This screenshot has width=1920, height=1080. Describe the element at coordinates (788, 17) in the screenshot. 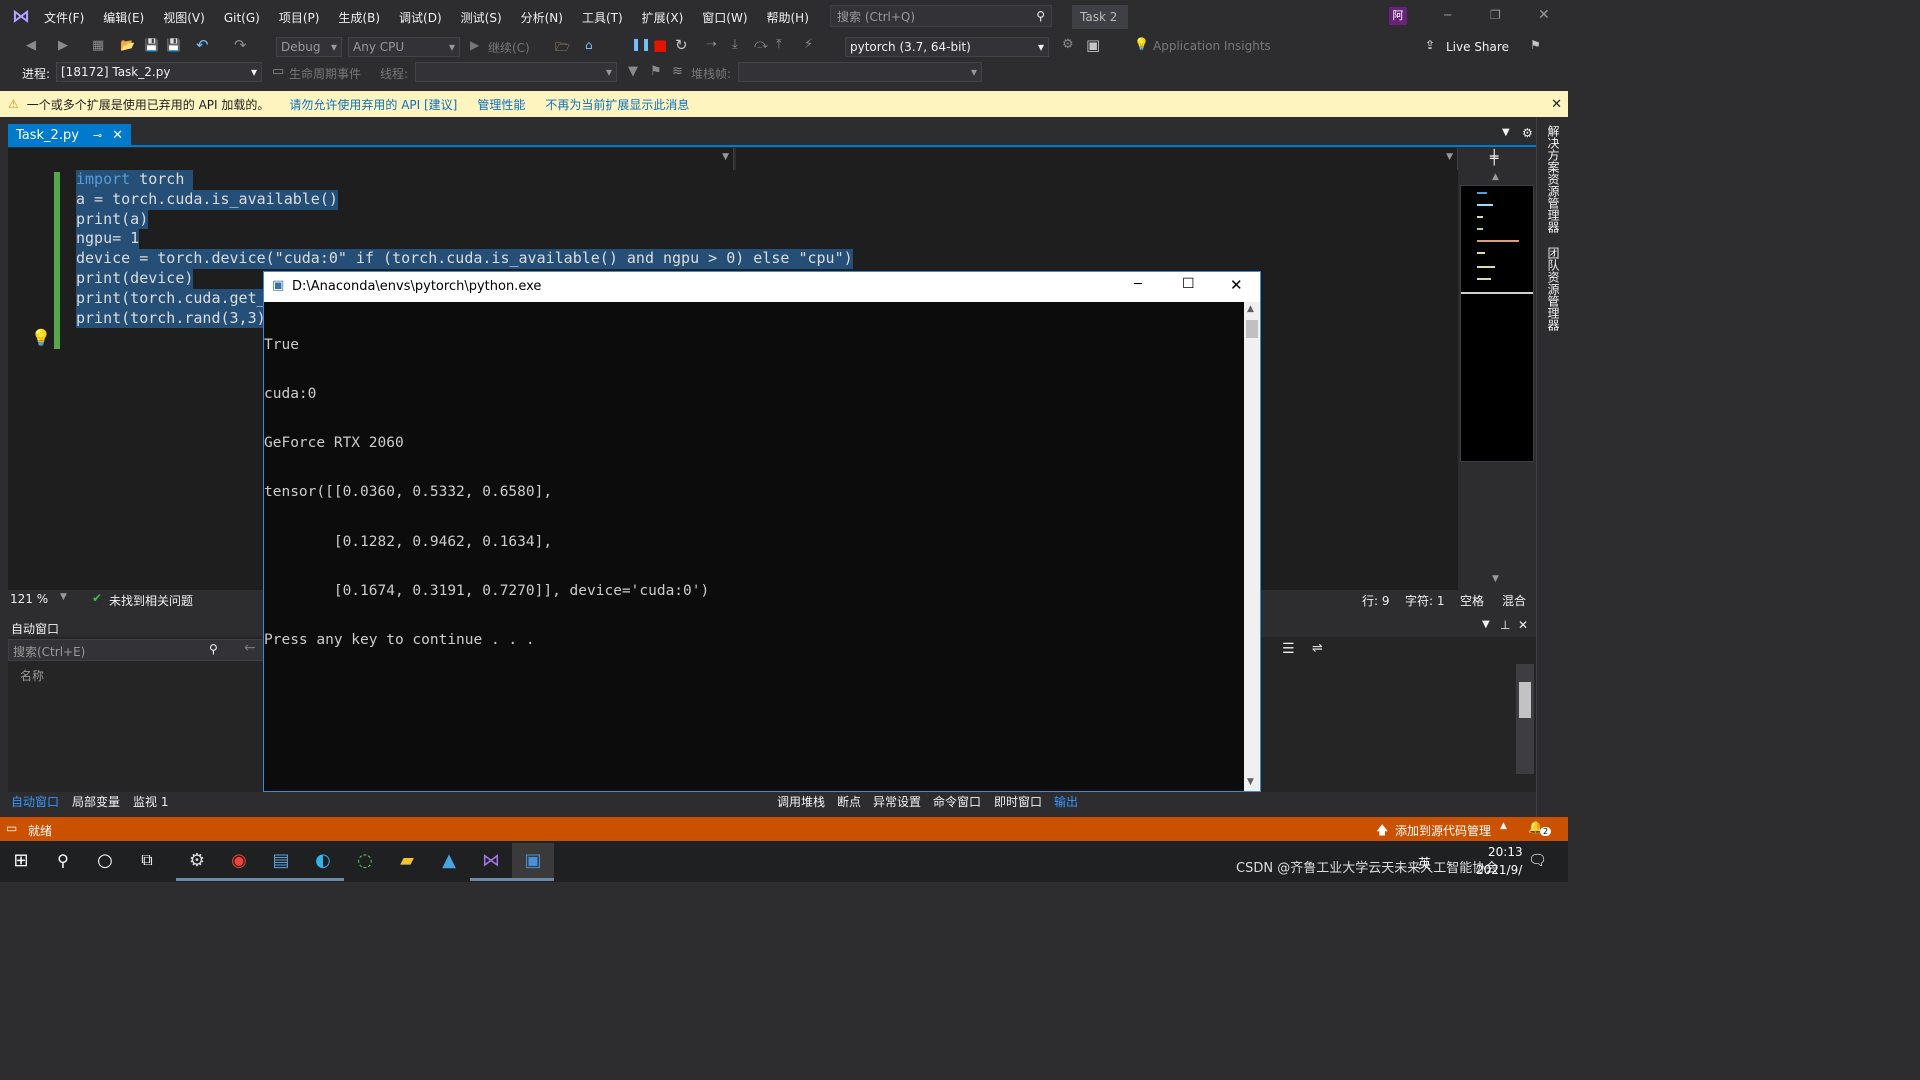

I see `menu-help: 帮助(H)` at that location.